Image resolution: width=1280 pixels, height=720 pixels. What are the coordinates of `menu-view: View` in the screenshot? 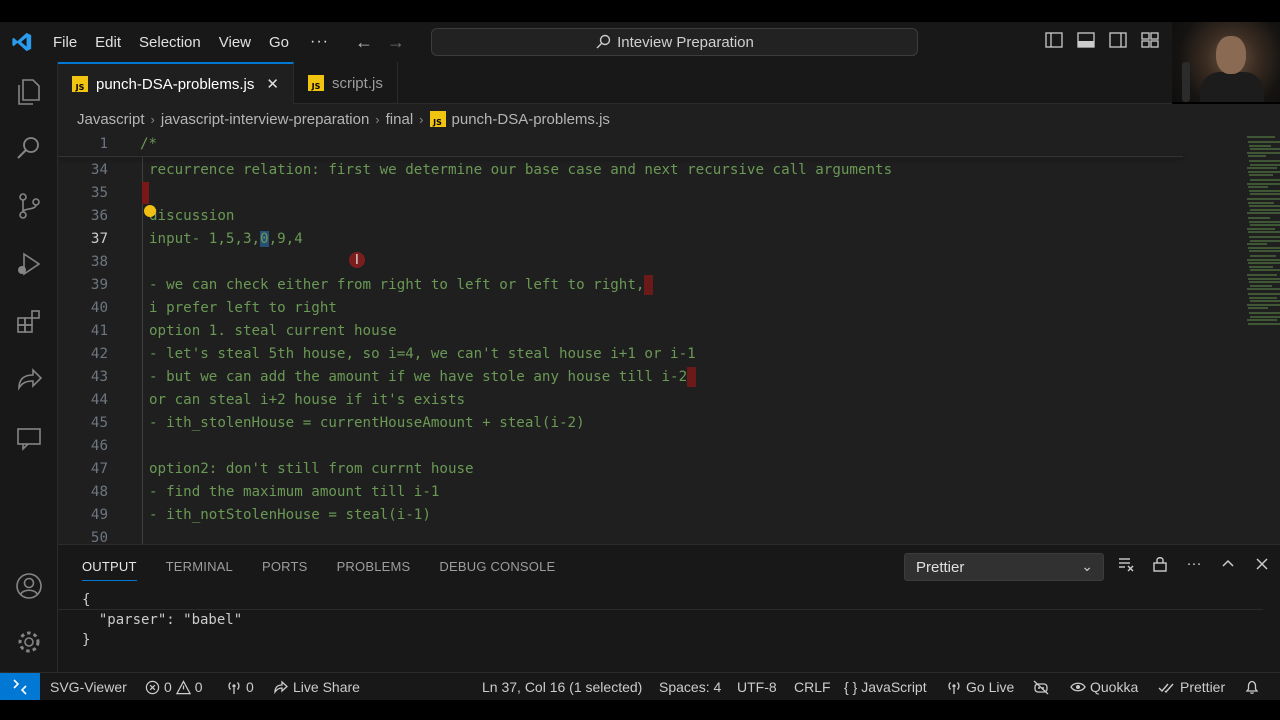 It's located at (235, 42).